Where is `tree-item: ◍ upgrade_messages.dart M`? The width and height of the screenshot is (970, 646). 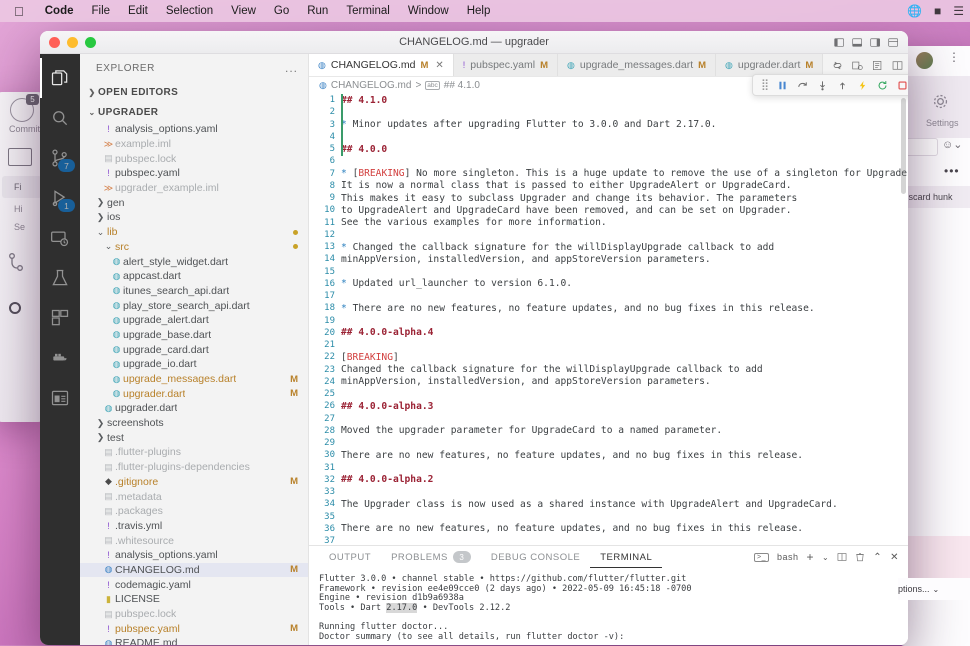
tree-item: ◍ upgrade_messages.dart M is located at coordinates (194, 379).